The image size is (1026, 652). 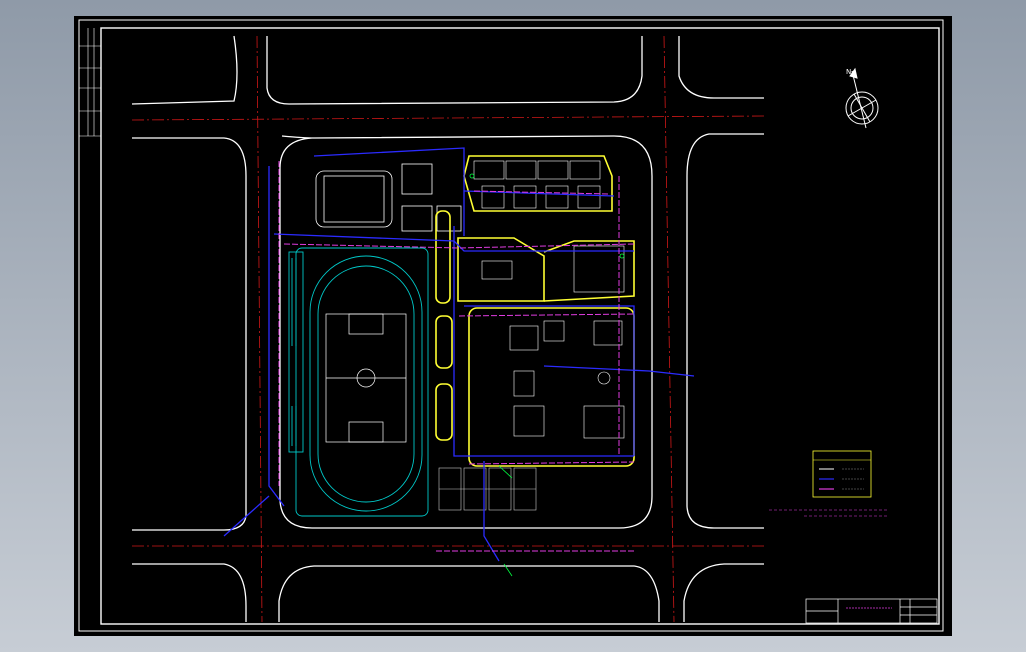 I want to click on building-outlines, so click(x=535, y=311).